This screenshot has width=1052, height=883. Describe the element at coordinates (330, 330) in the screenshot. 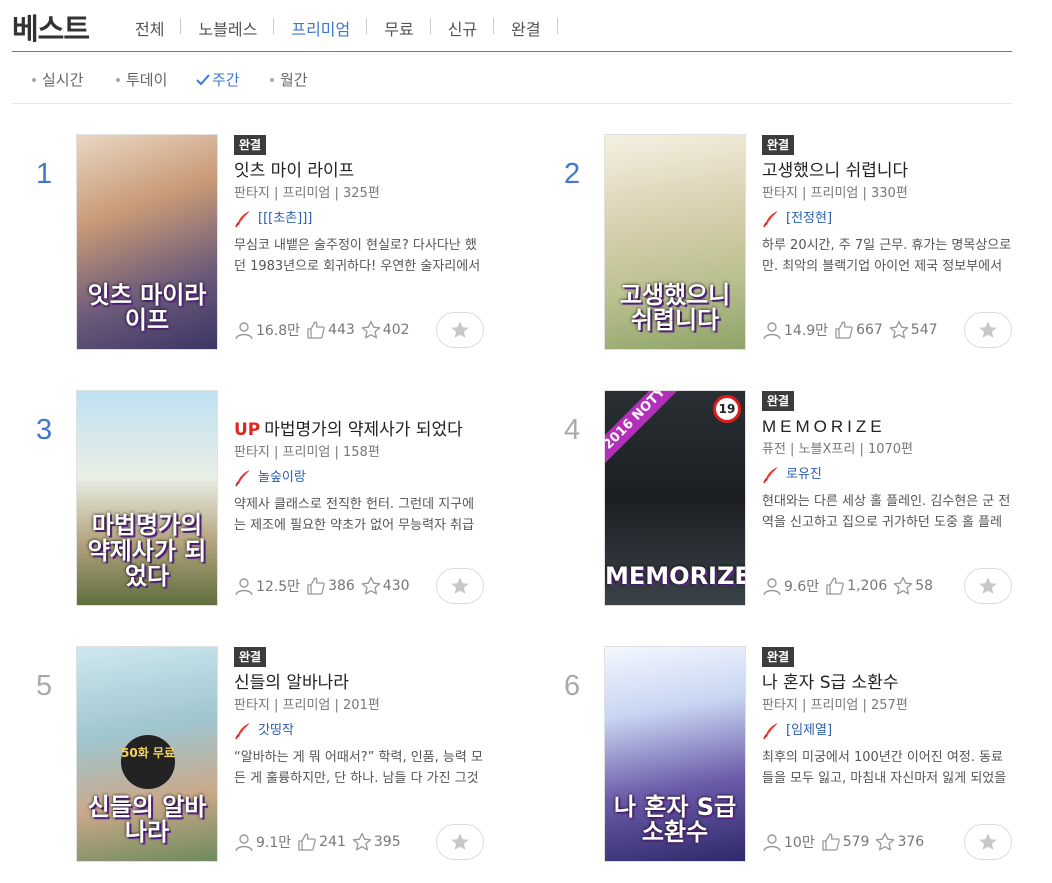

I see `likes-stat: 443` at that location.